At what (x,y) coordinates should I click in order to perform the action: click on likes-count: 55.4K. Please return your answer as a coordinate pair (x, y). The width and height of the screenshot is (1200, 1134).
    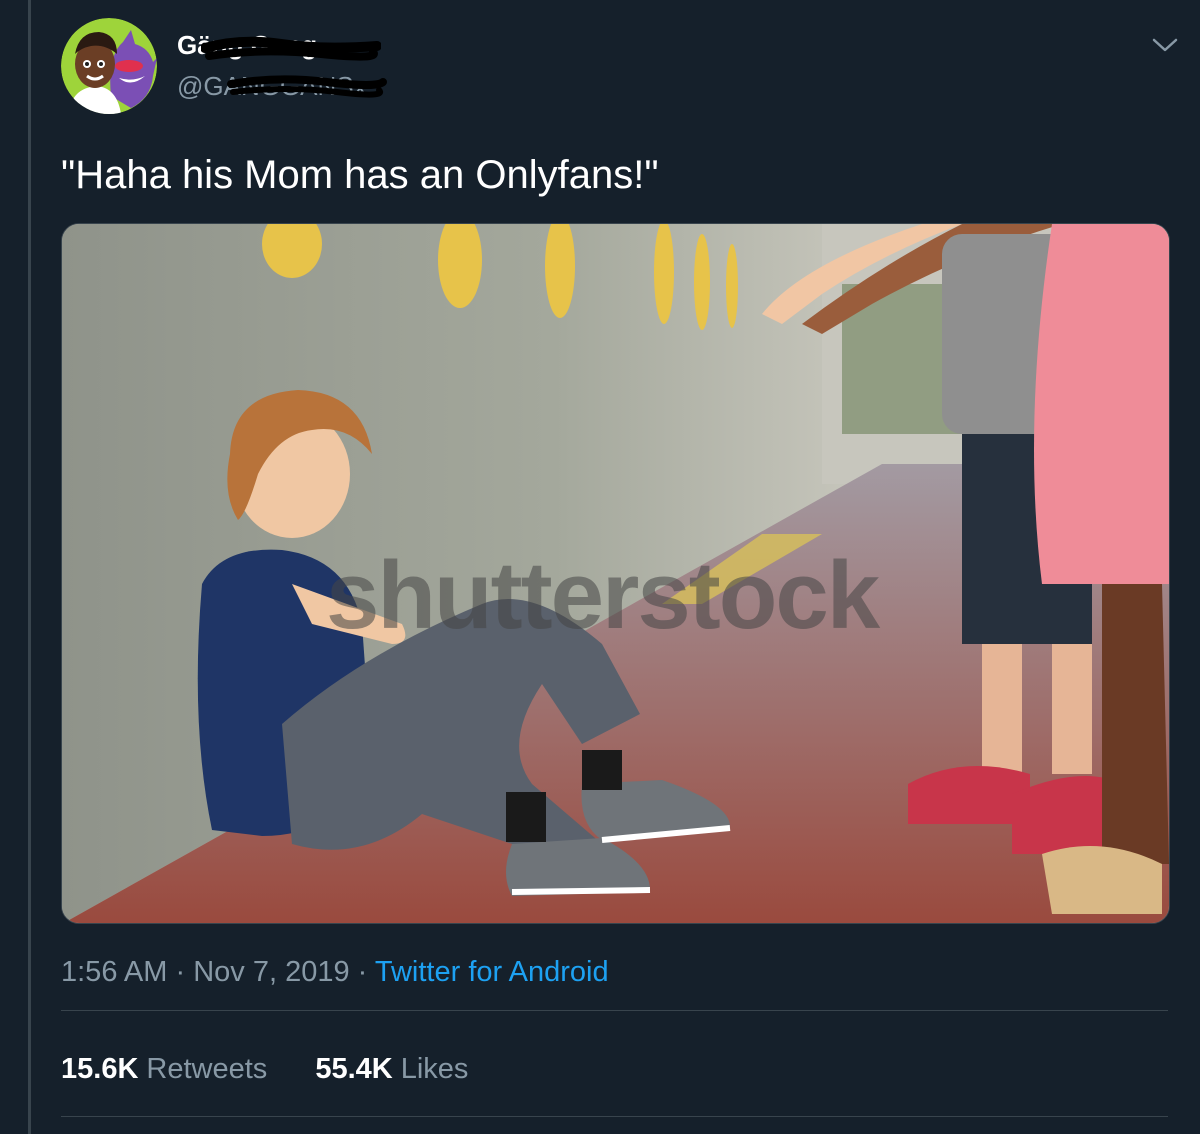
    Looking at the image, I should click on (354, 1069).